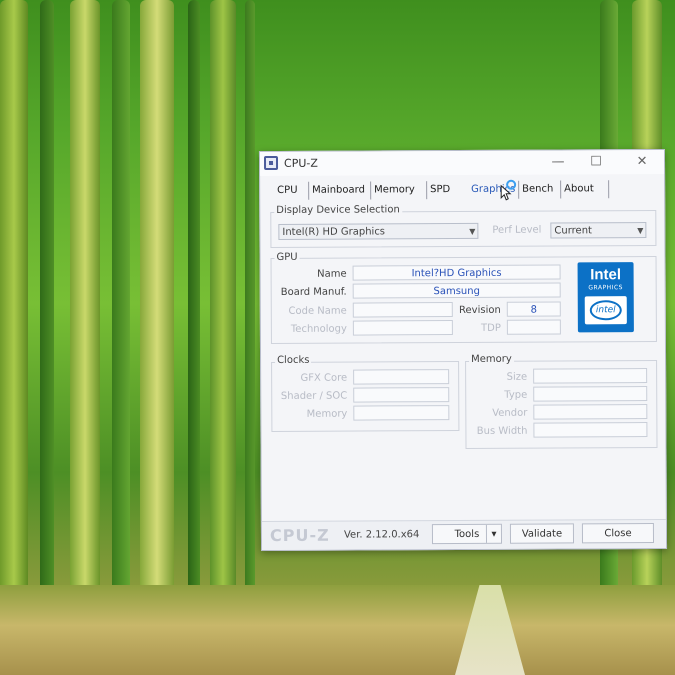 This screenshot has width=675, height=675. Describe the element at coordinates (558, 162) in the screenshot. I see `minimize-button: —` at that location.